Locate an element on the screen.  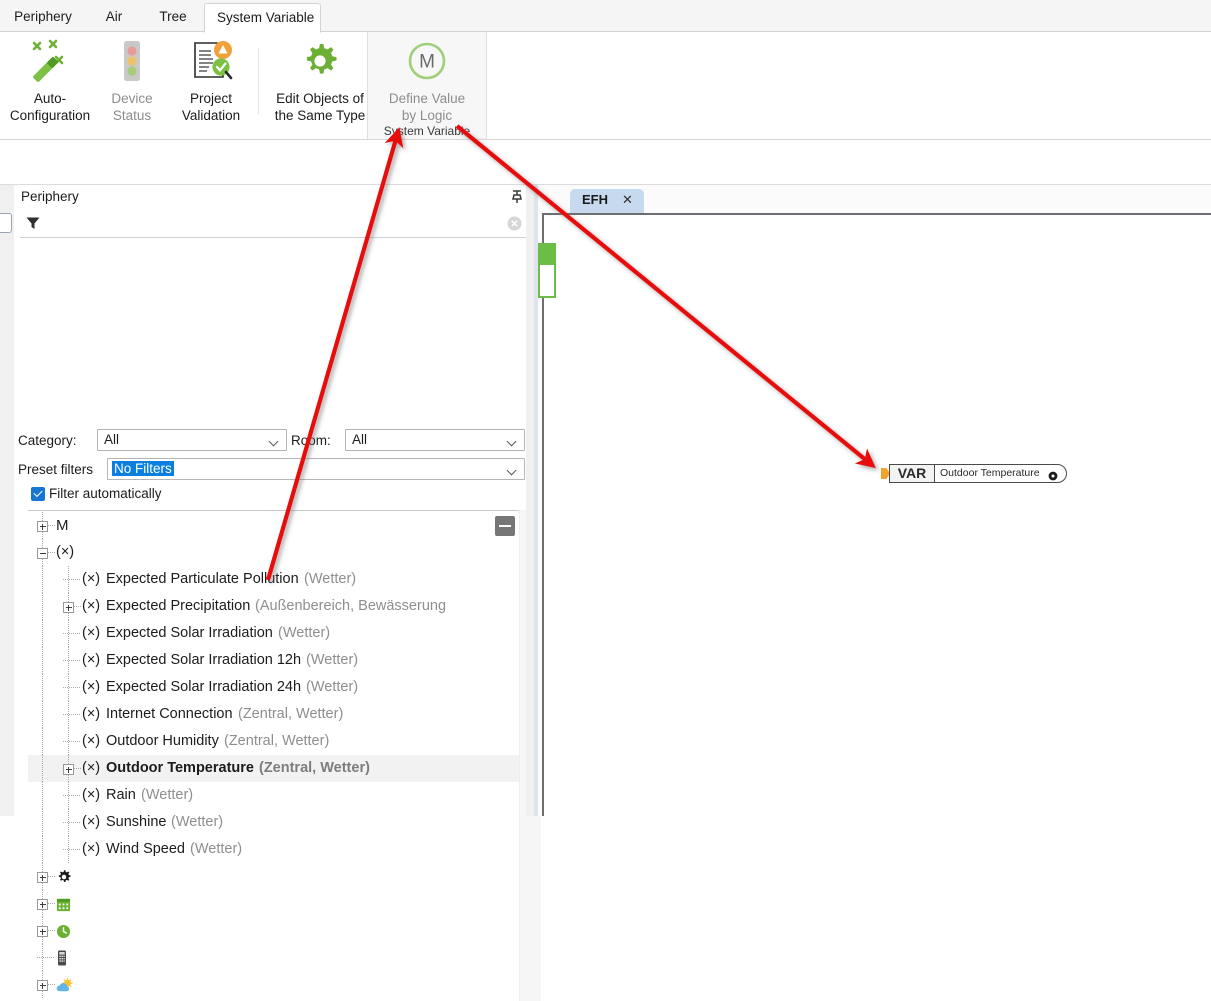
toolbar-strip is located at coordinates (605, 162).